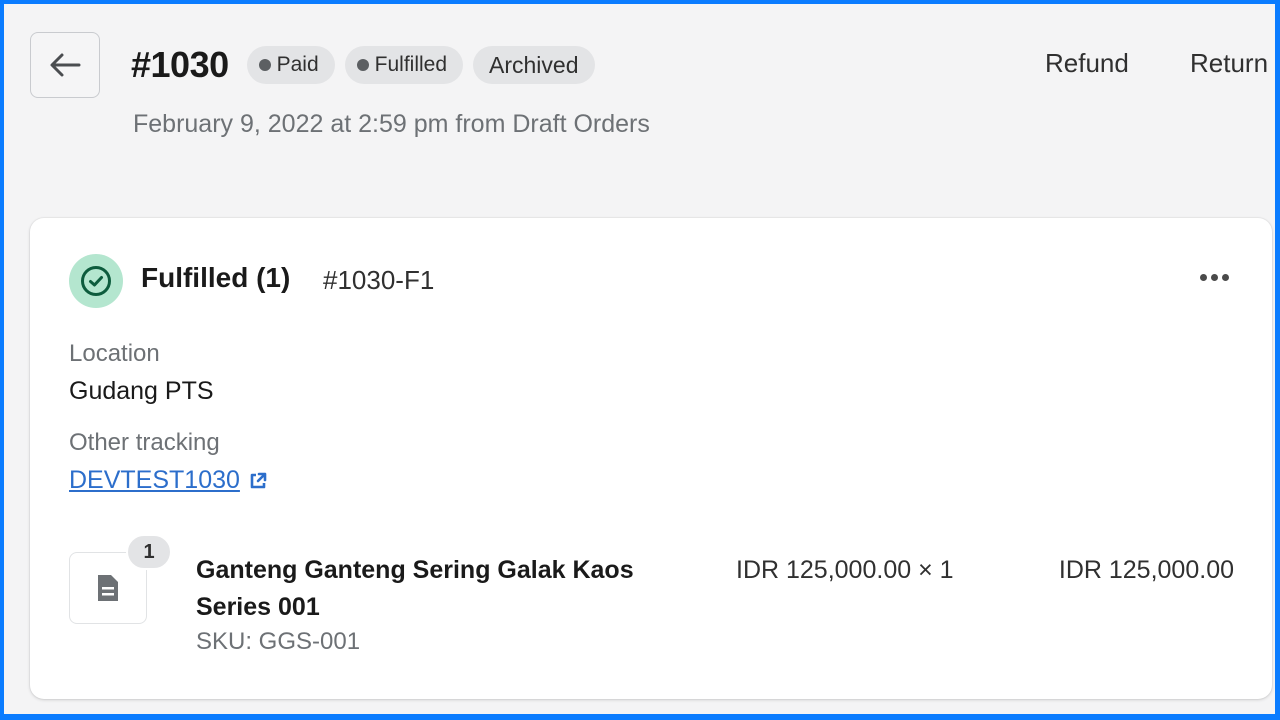 This screenshot has height=720, width=1280. I want to click on line-total: IDR 125,000.00, so click(1146, 570).